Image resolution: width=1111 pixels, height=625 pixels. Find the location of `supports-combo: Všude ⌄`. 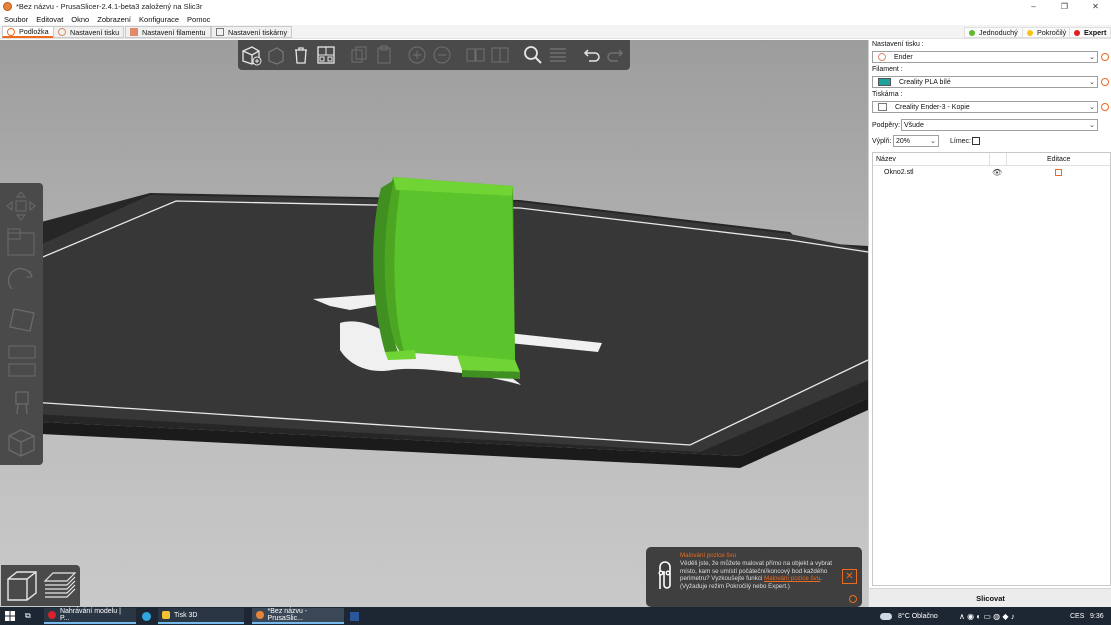

supports-combo: Všude ⌄ is located at coordinates (999, 125).